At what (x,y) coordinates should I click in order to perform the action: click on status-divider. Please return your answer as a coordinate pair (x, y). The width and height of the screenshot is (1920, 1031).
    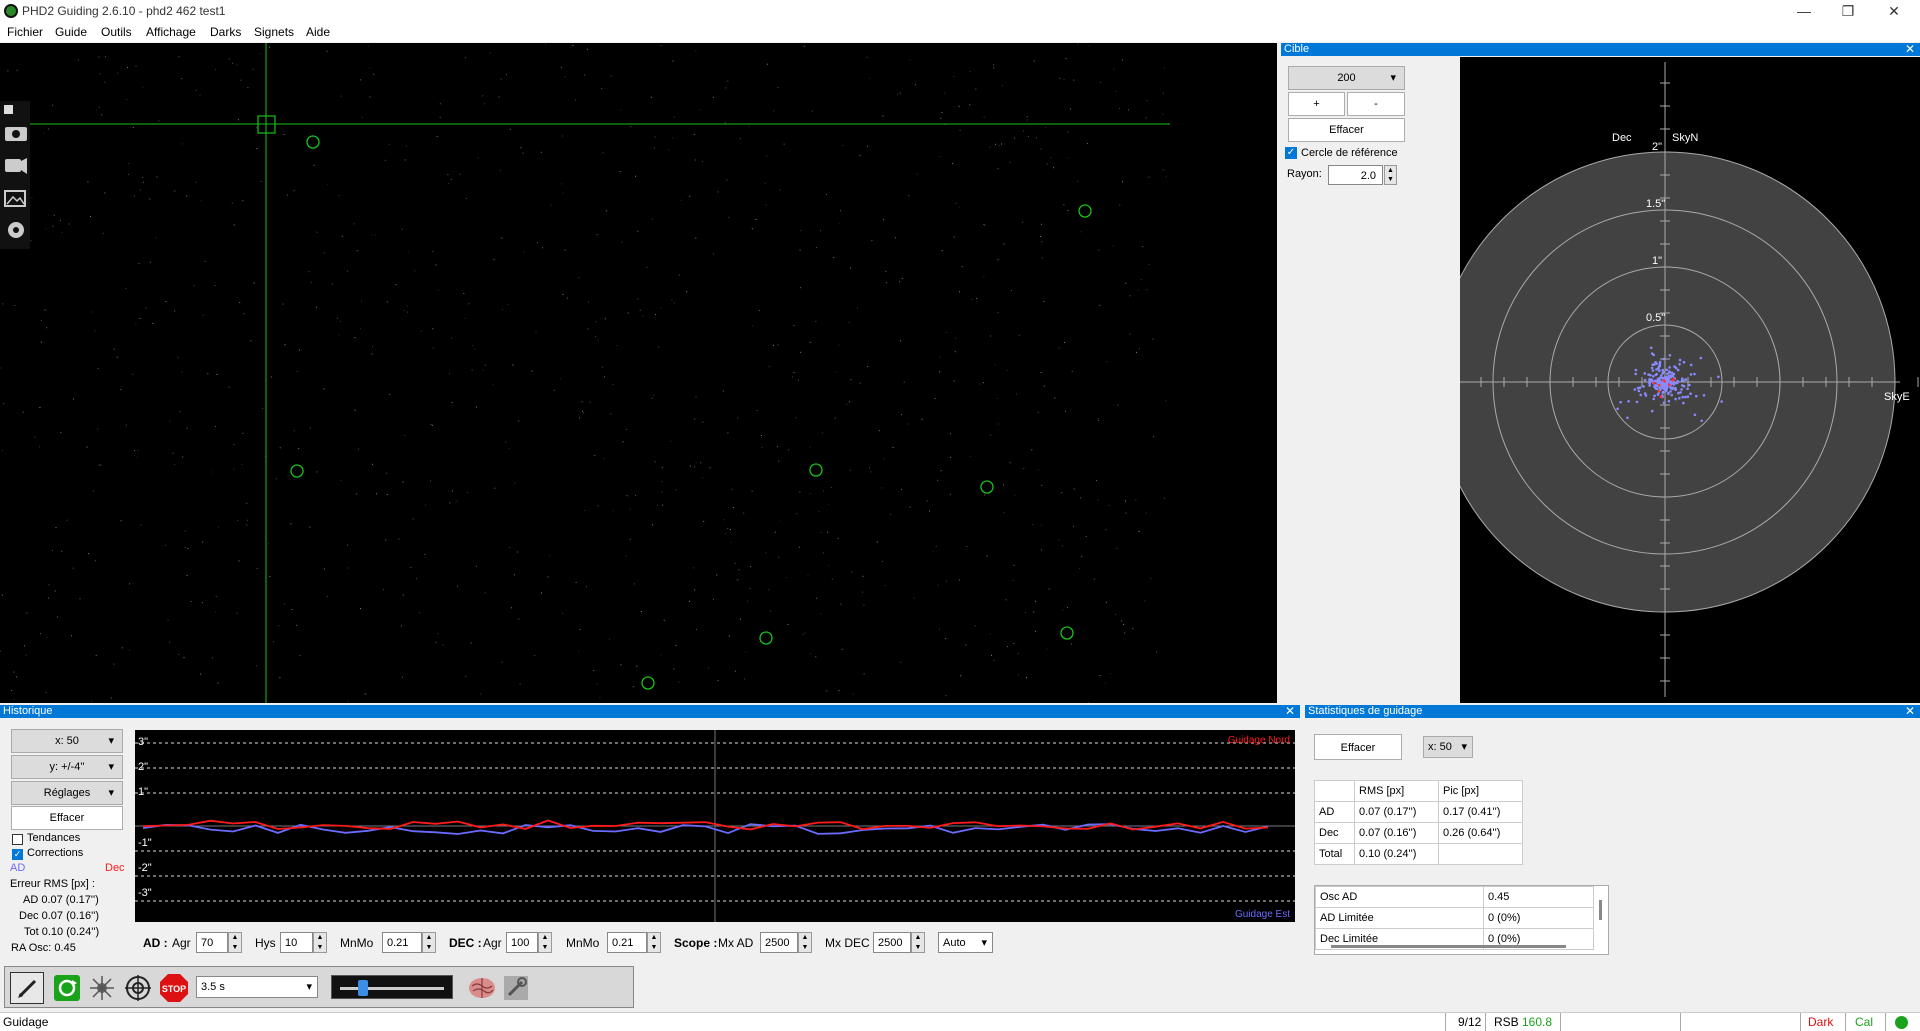
    Looking at the image, I should click on (1445, 1022).